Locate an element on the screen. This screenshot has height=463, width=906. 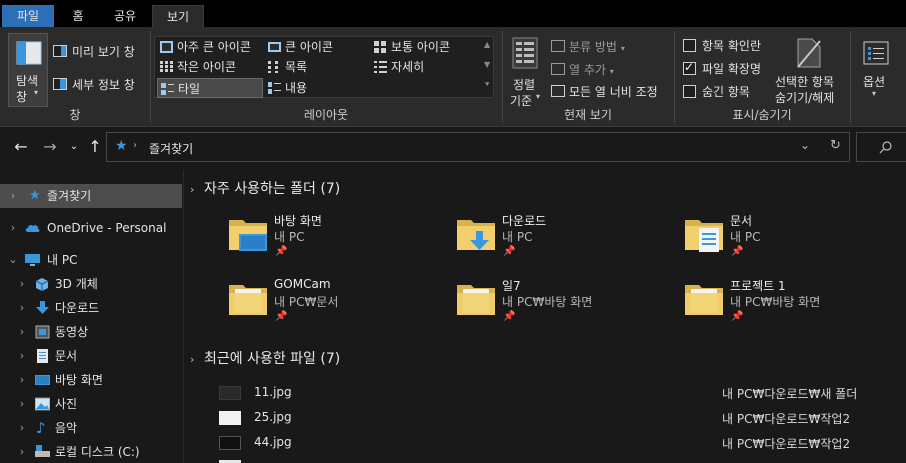
folder-tile: GOMCam 내 PC₩문서 📌 is located at coordinates (337, 307).